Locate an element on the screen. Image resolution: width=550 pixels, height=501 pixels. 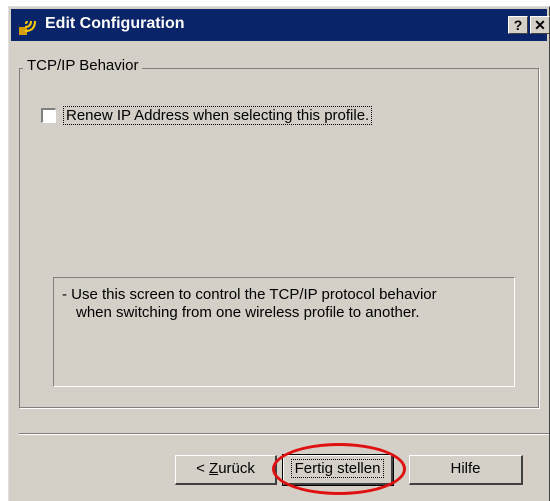
back-button-label: urück is located at coordinates (236, 468).